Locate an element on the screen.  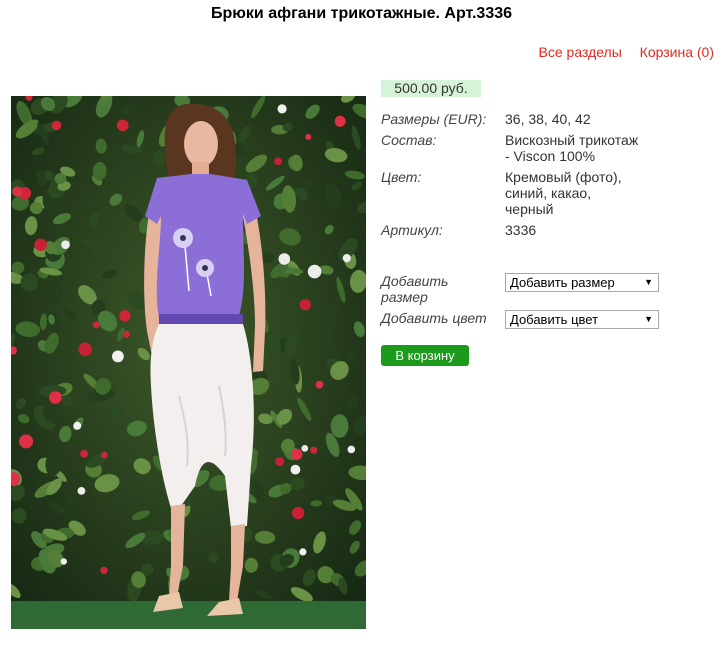
prop-value: Вискозный трикотаж - Viscon 100% is located at coordinates (572, 148).